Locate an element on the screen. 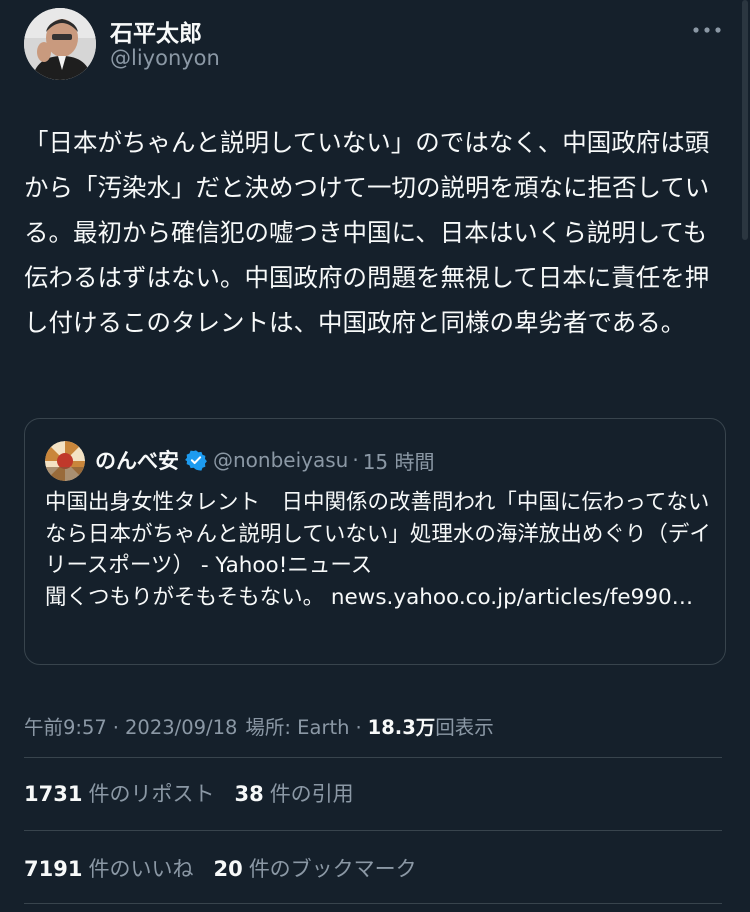  stats-row-likes: 7191 件のいいね 20 件のブックマーク is located at coordinates (230, 868).